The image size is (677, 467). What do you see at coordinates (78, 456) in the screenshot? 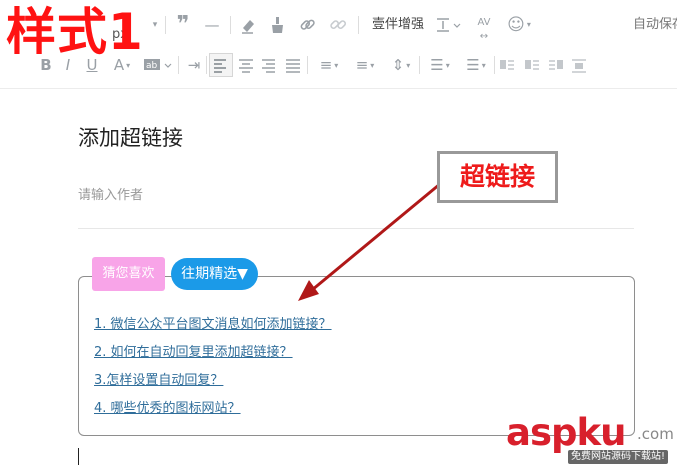
I see `text-cursor` at bounding box center [78, 456].